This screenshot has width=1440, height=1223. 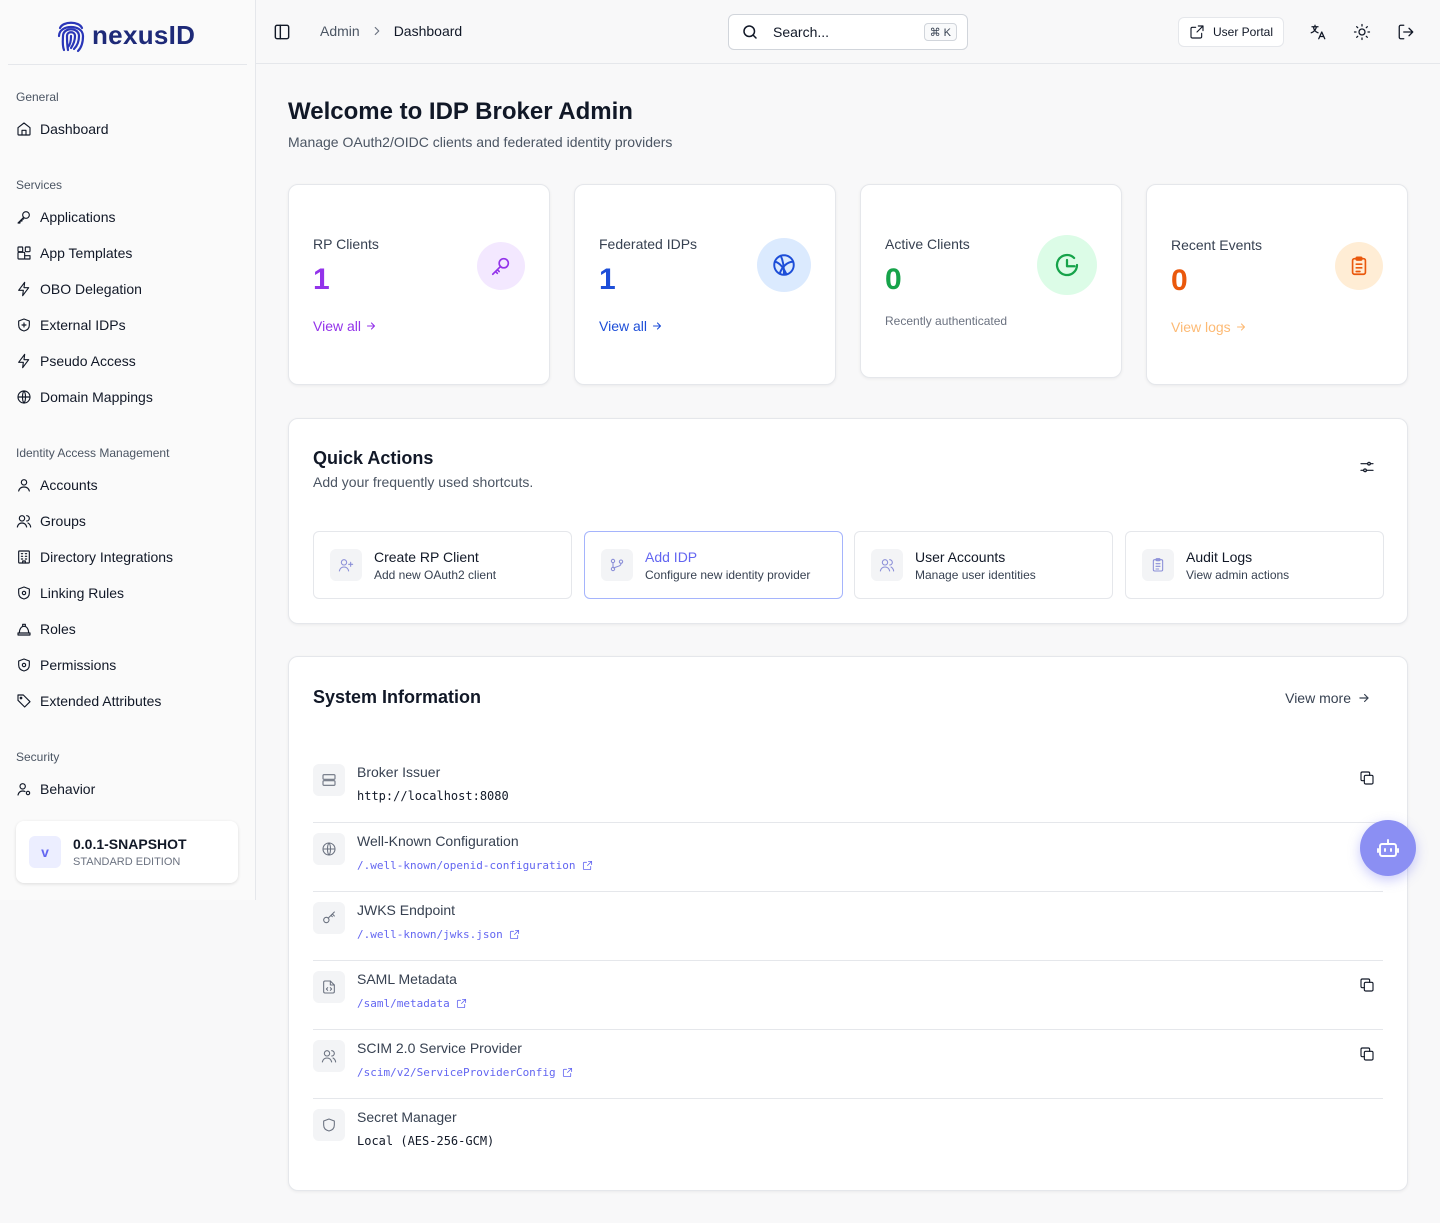 I want to click on quick-action-user-accounts: User Accounts Manage user identities, so click(x=983, y=565).